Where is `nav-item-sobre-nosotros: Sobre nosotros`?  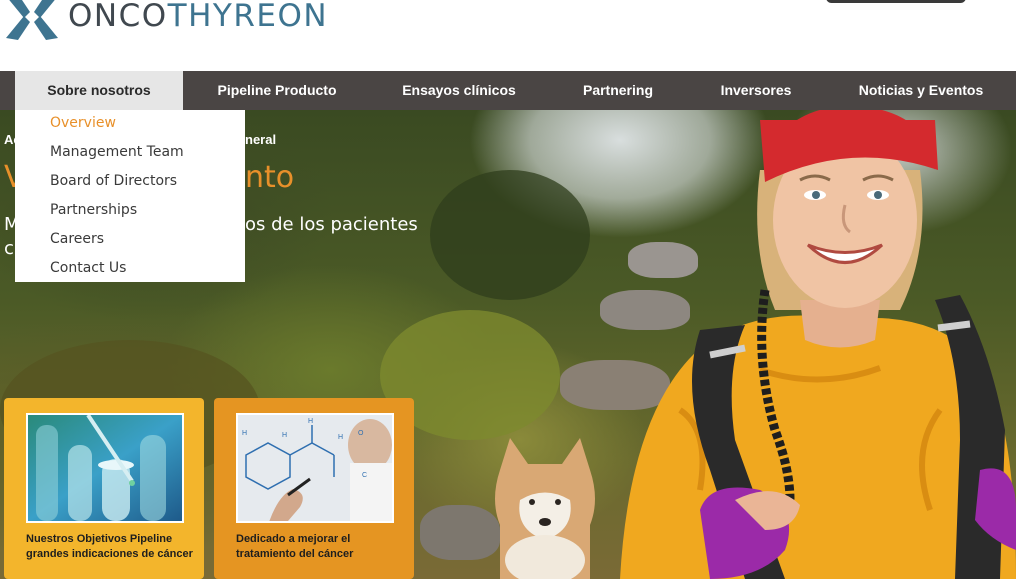 nav-item-sobre-nosotros: Sobre nosotros is located at coordinates (99, 90).